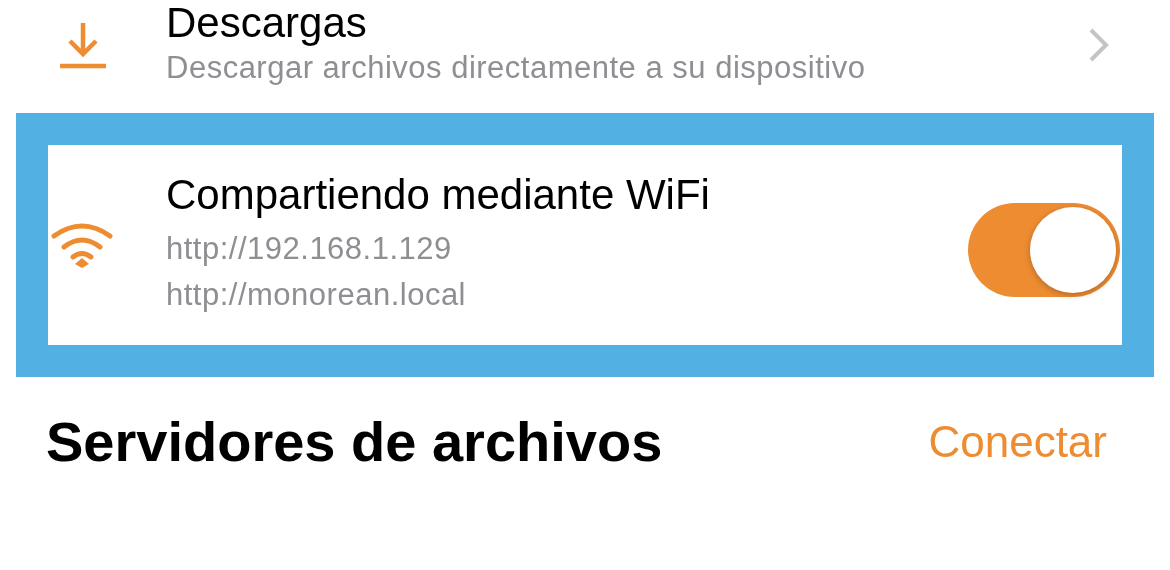 This screenshot has height=570, width=1170. Describe the element at coordinates (516, 68) in the screenshot. I see `row-subtitle: Descargar archivos directamente a su dispositivo` at that location.